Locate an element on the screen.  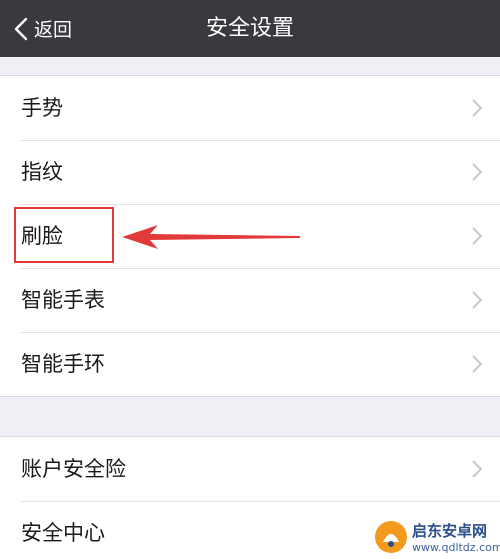
watermark-logo-icon is located at coordinates (391, 537).